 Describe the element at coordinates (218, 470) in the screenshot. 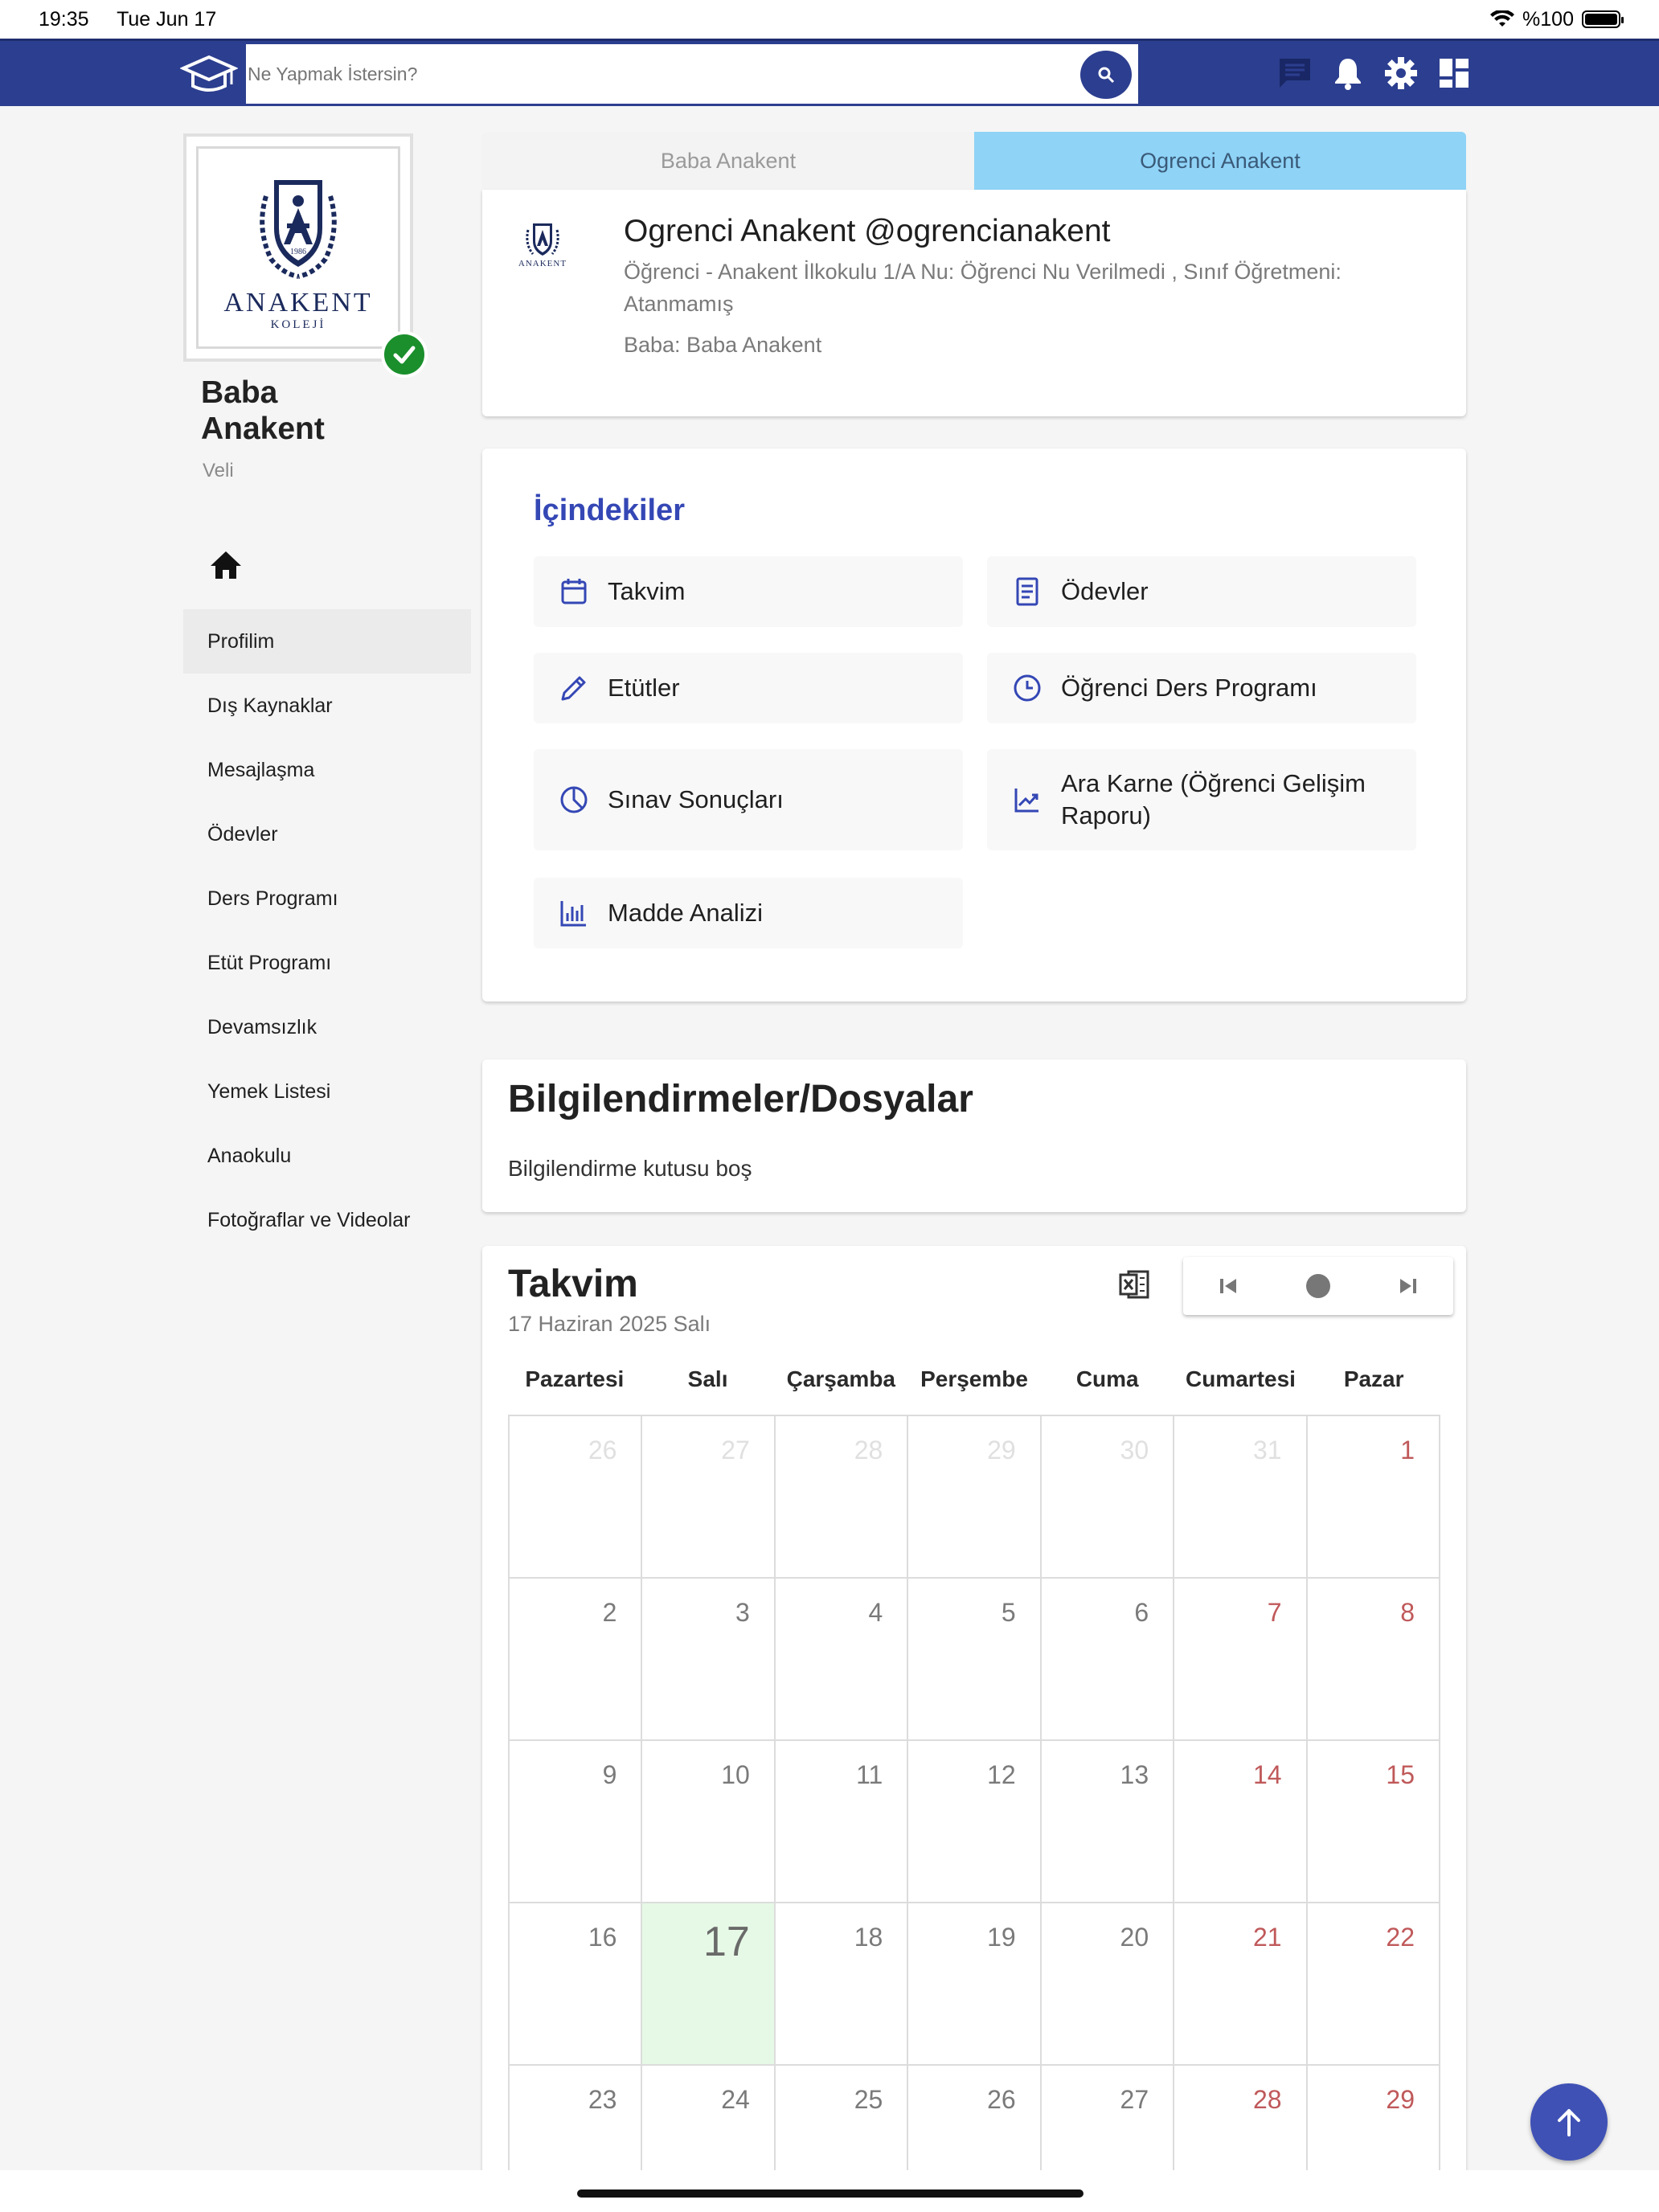

I see `user-role: Veli` at that location.